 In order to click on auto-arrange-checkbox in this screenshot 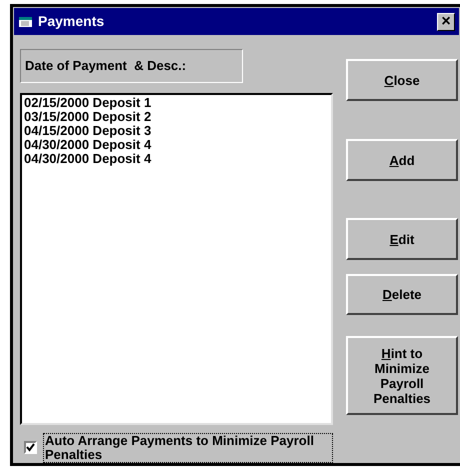, I will do `click(30, 447)`.